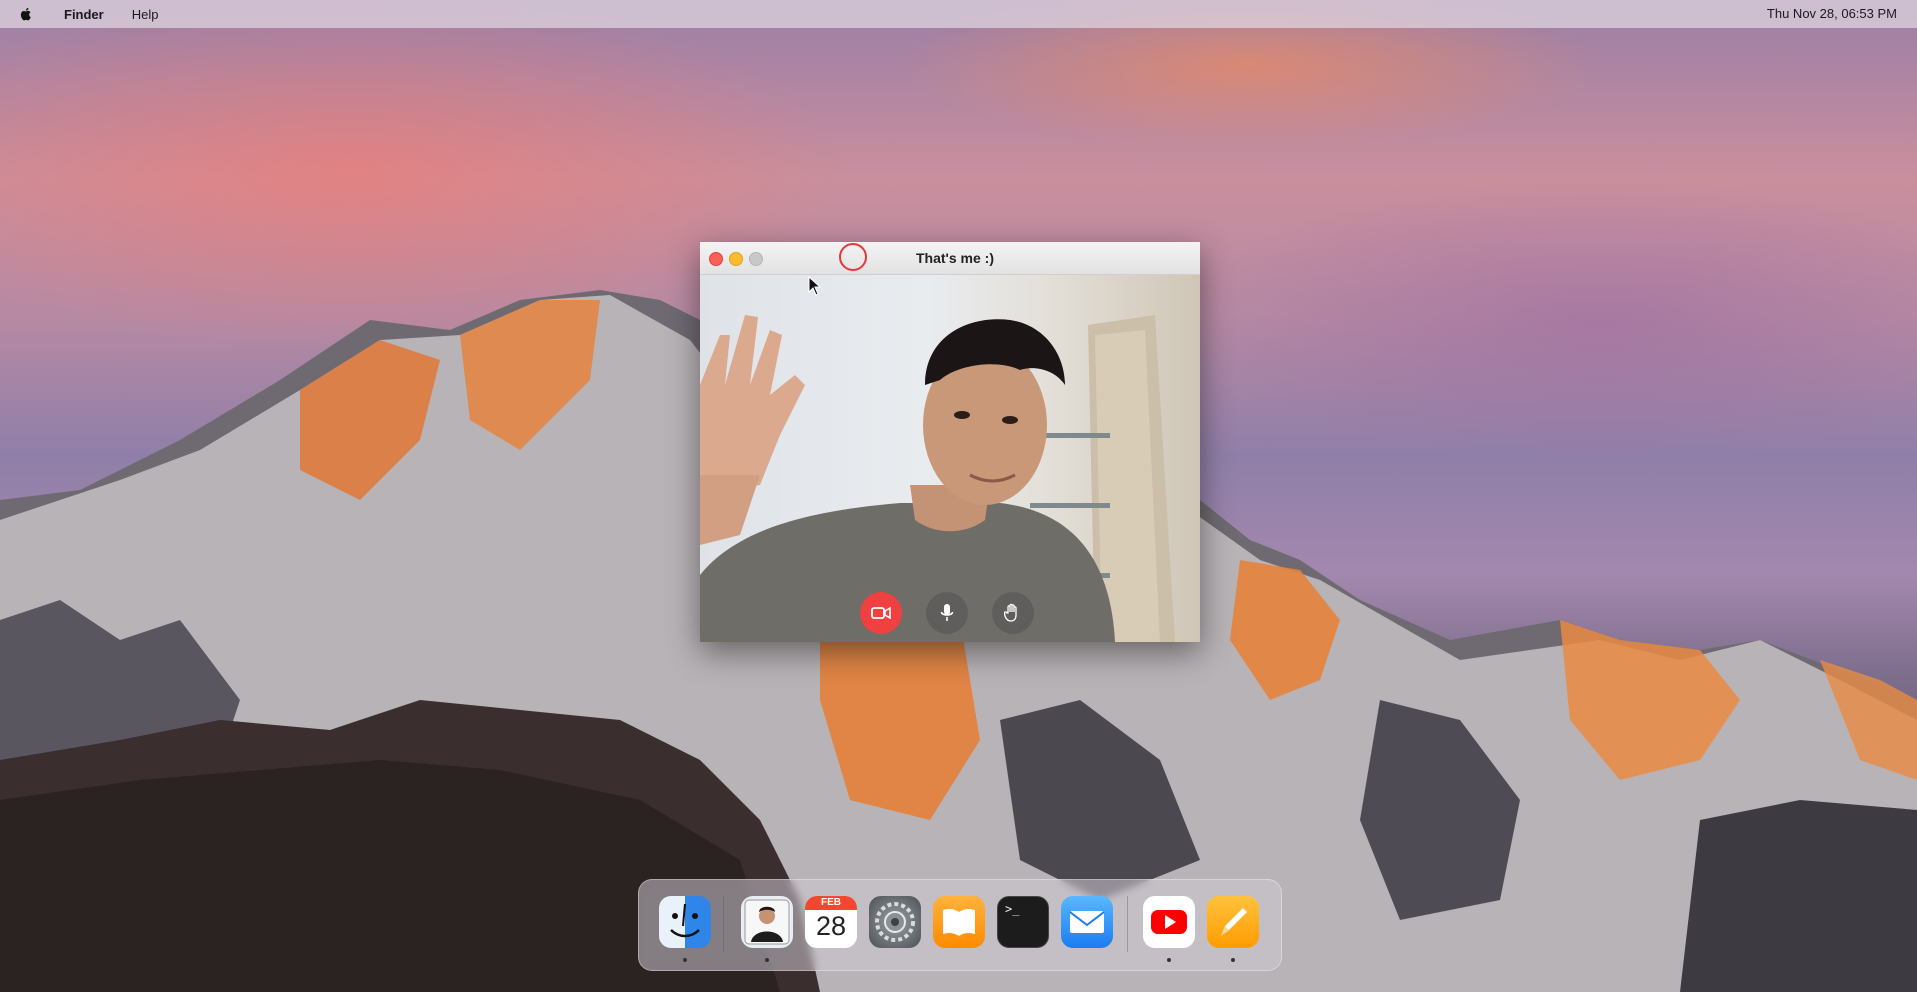 Image resolution: width=1917 pixels, height=992 pixels. Describe the element at coordinates (958, 14) in the screenshot. I see `menu-bar: Finder Help Thu Nov 28, 06:53 PM` at that location.